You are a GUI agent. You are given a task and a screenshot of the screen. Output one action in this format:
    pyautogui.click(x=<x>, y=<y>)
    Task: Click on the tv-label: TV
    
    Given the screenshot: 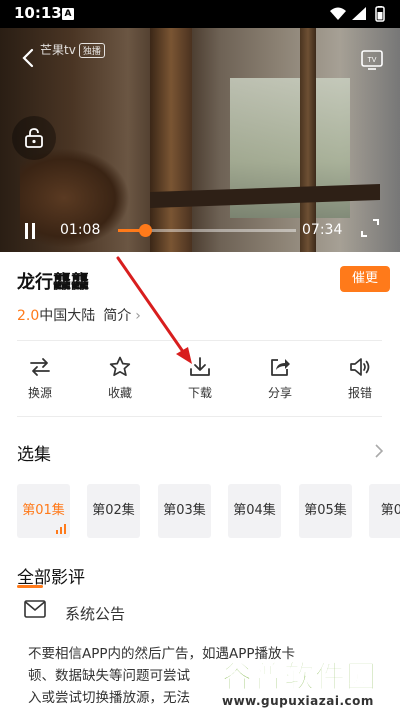 What is the action you would take?
    pyautogui.click(x=372, y=60)
    